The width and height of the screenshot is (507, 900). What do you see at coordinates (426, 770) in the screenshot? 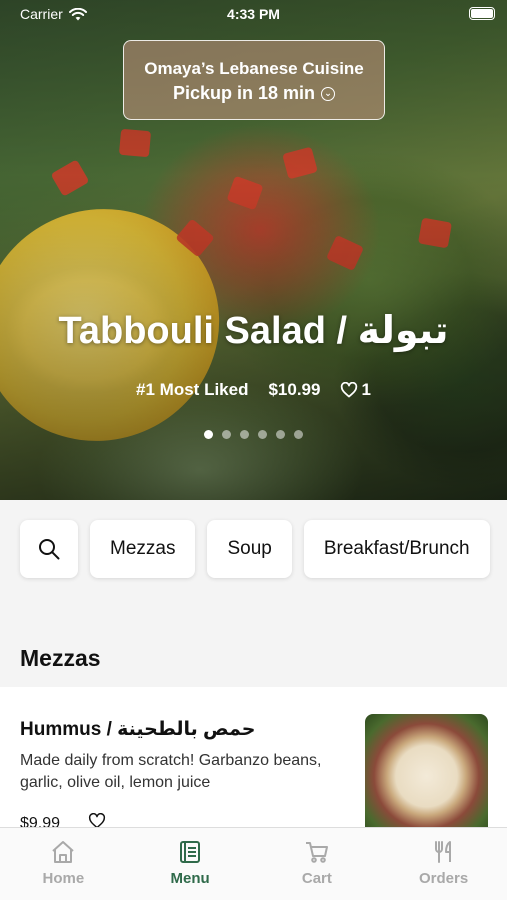
I see `menu-item-photo` at bounding box center [426, 770].